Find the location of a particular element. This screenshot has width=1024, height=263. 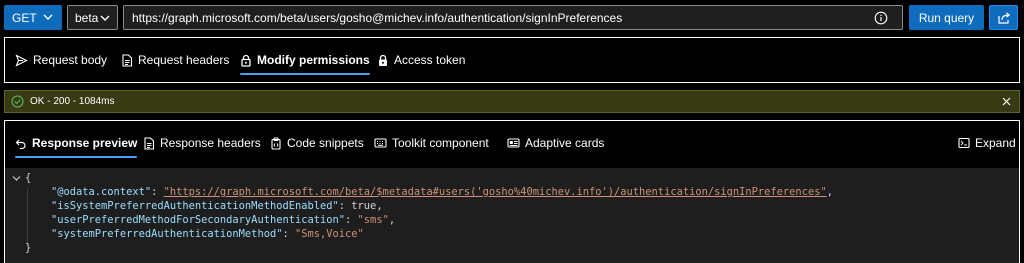

json-close-brace: } is located at coordinates (28, 248).